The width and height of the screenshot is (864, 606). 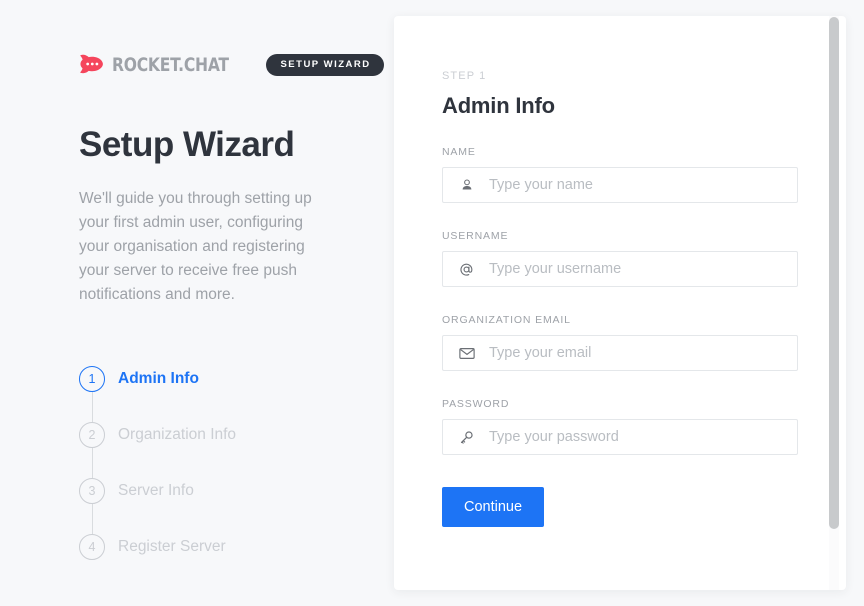 I want to click on scrollbar-thumb, so click(x=834, y=273).